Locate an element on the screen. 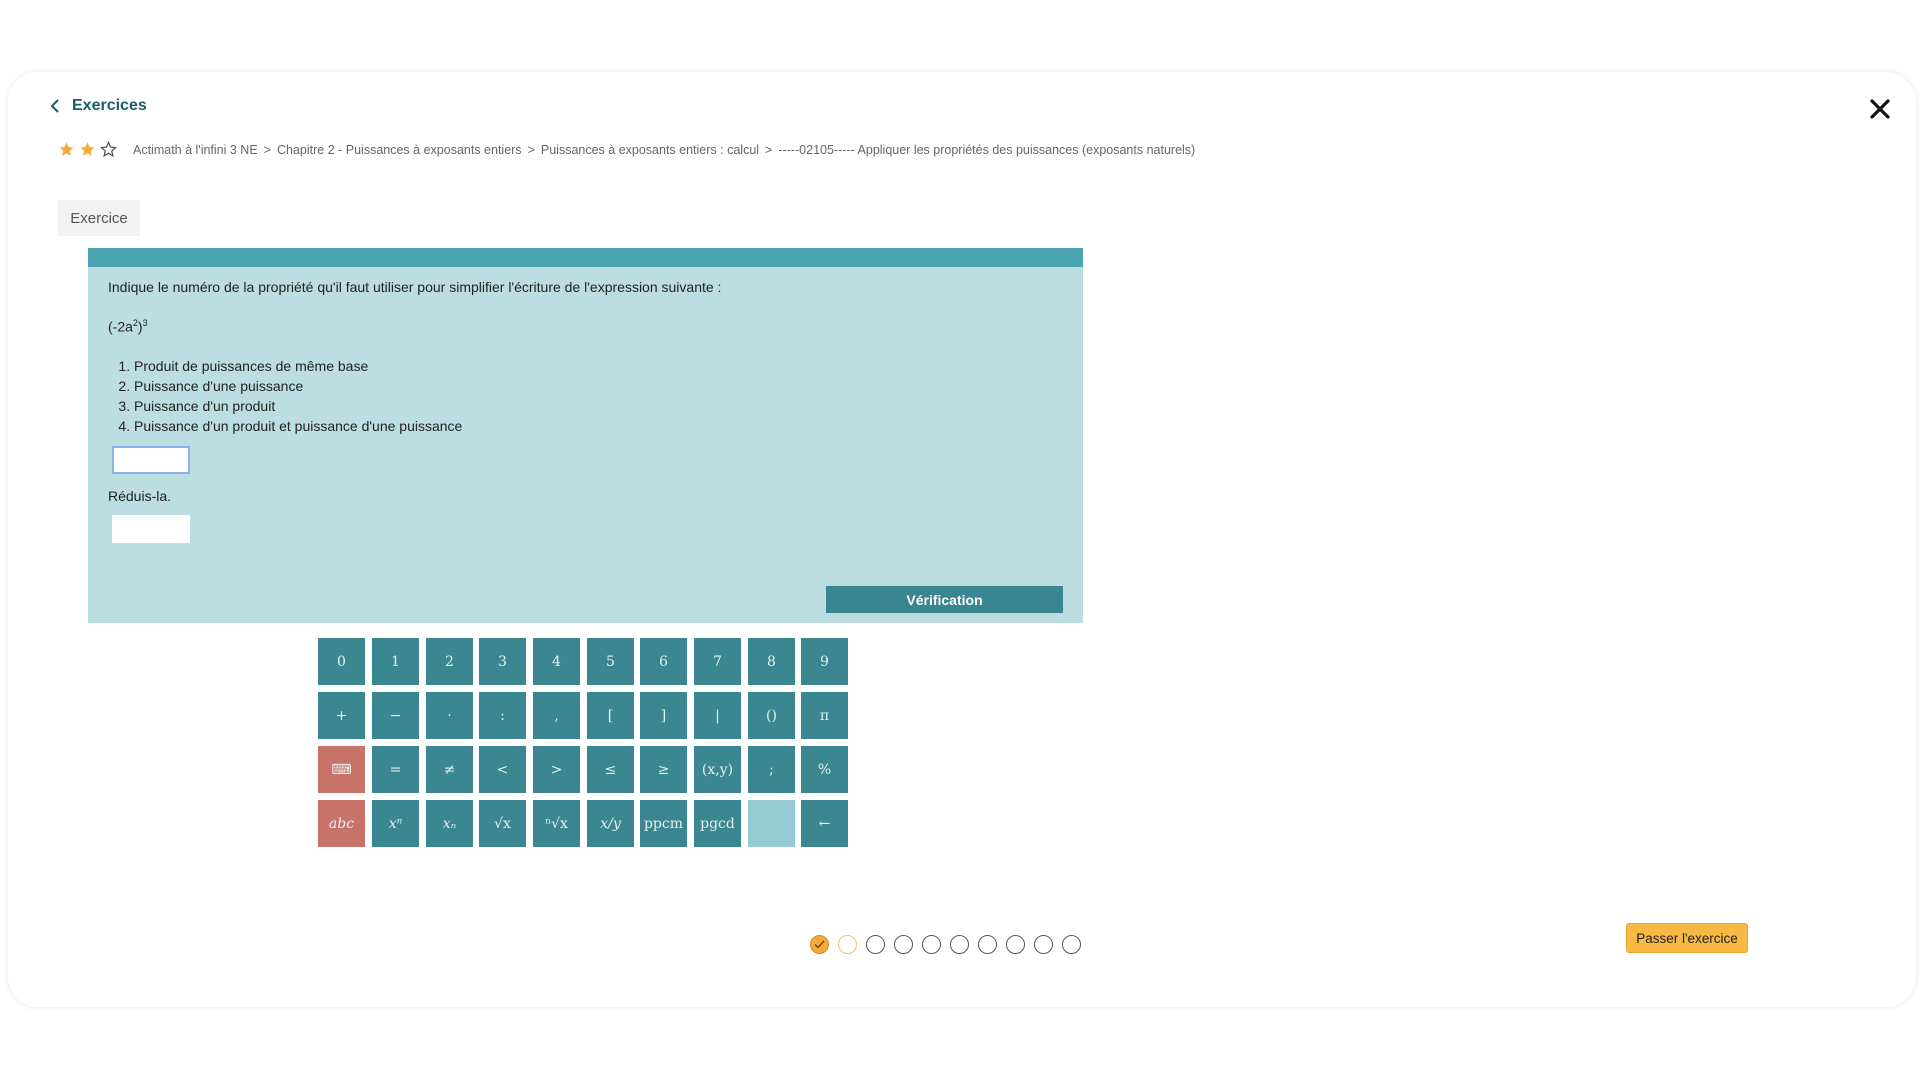  key-1: 1 is located at coordinates (395, 661).